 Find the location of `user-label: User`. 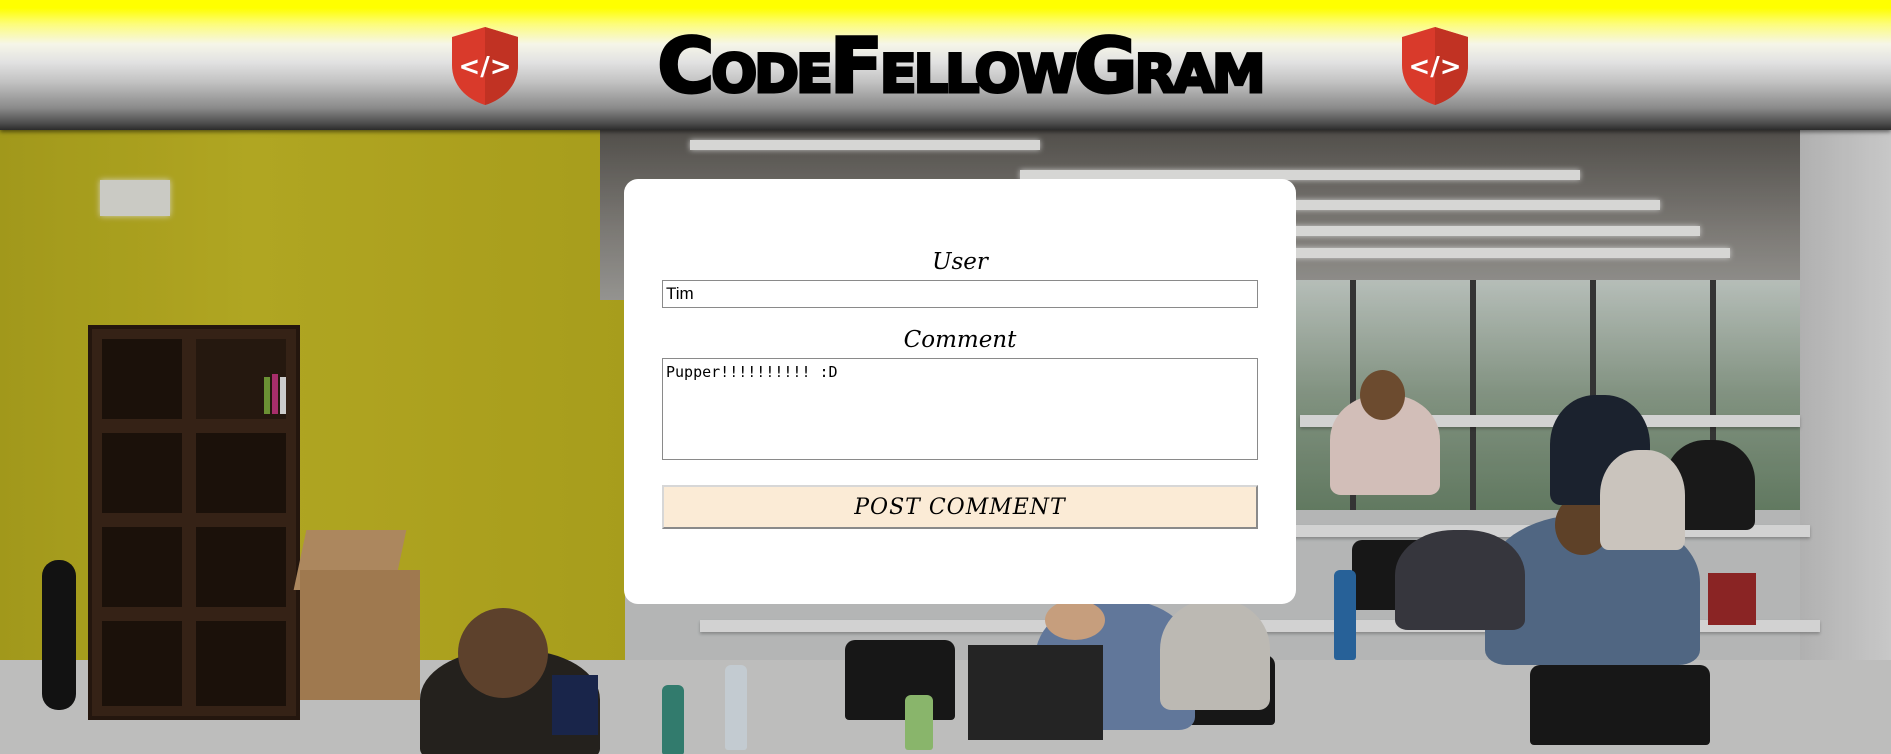

user-label: User is located at coordinates (960, 262).